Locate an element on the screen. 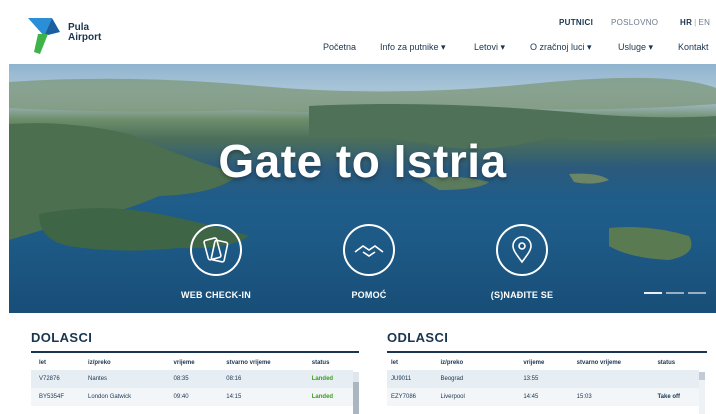 Image resolution: width=716 pixels, height=414 pixels. flight-destination: Liverpool is located at coordinates (482, 397).